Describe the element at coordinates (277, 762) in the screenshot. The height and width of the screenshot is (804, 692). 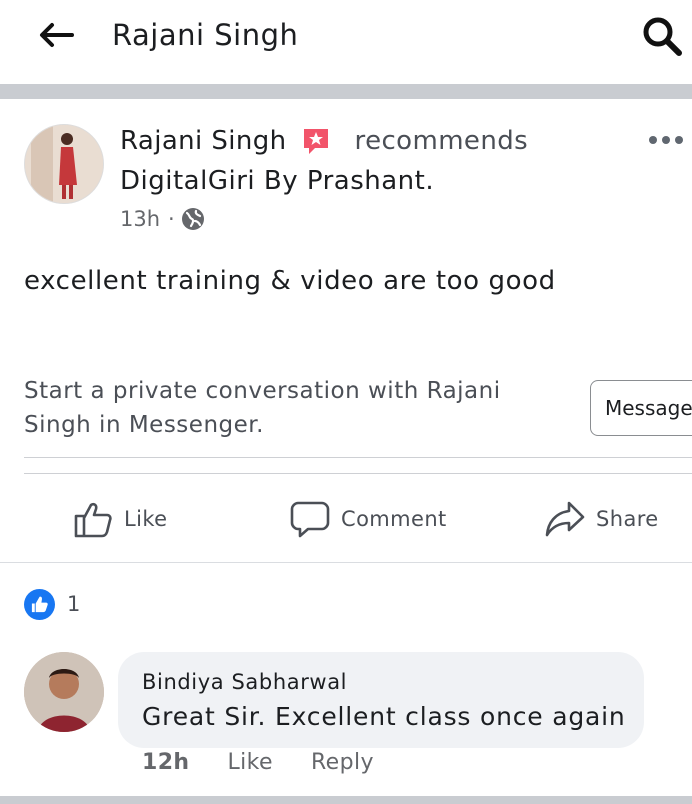
I see `comment-actions: 12h Like Reply` at that location.